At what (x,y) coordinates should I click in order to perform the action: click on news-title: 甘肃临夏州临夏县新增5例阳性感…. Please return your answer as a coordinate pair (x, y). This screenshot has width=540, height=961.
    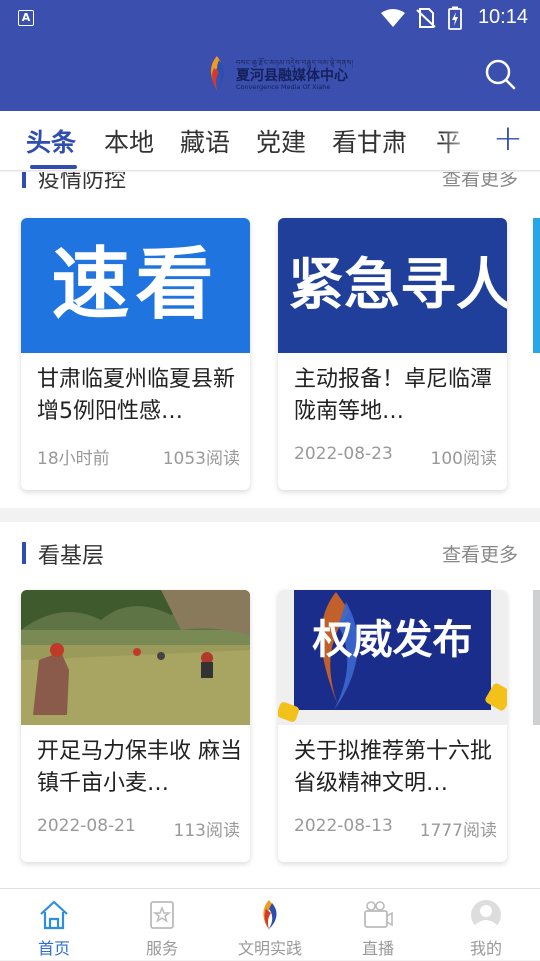
    Looking at the image, I should click on (136, 395).